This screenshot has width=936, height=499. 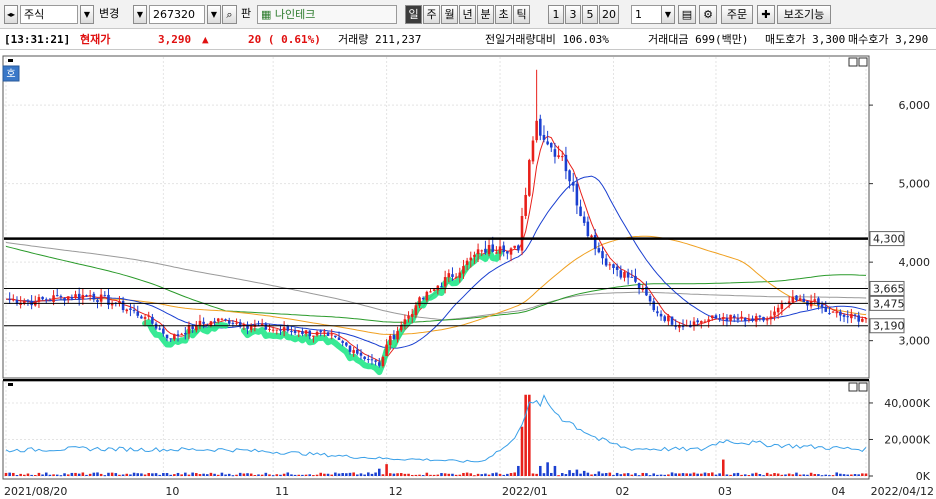 I want to click on market-select: 주식, so click(x=49, y=14).